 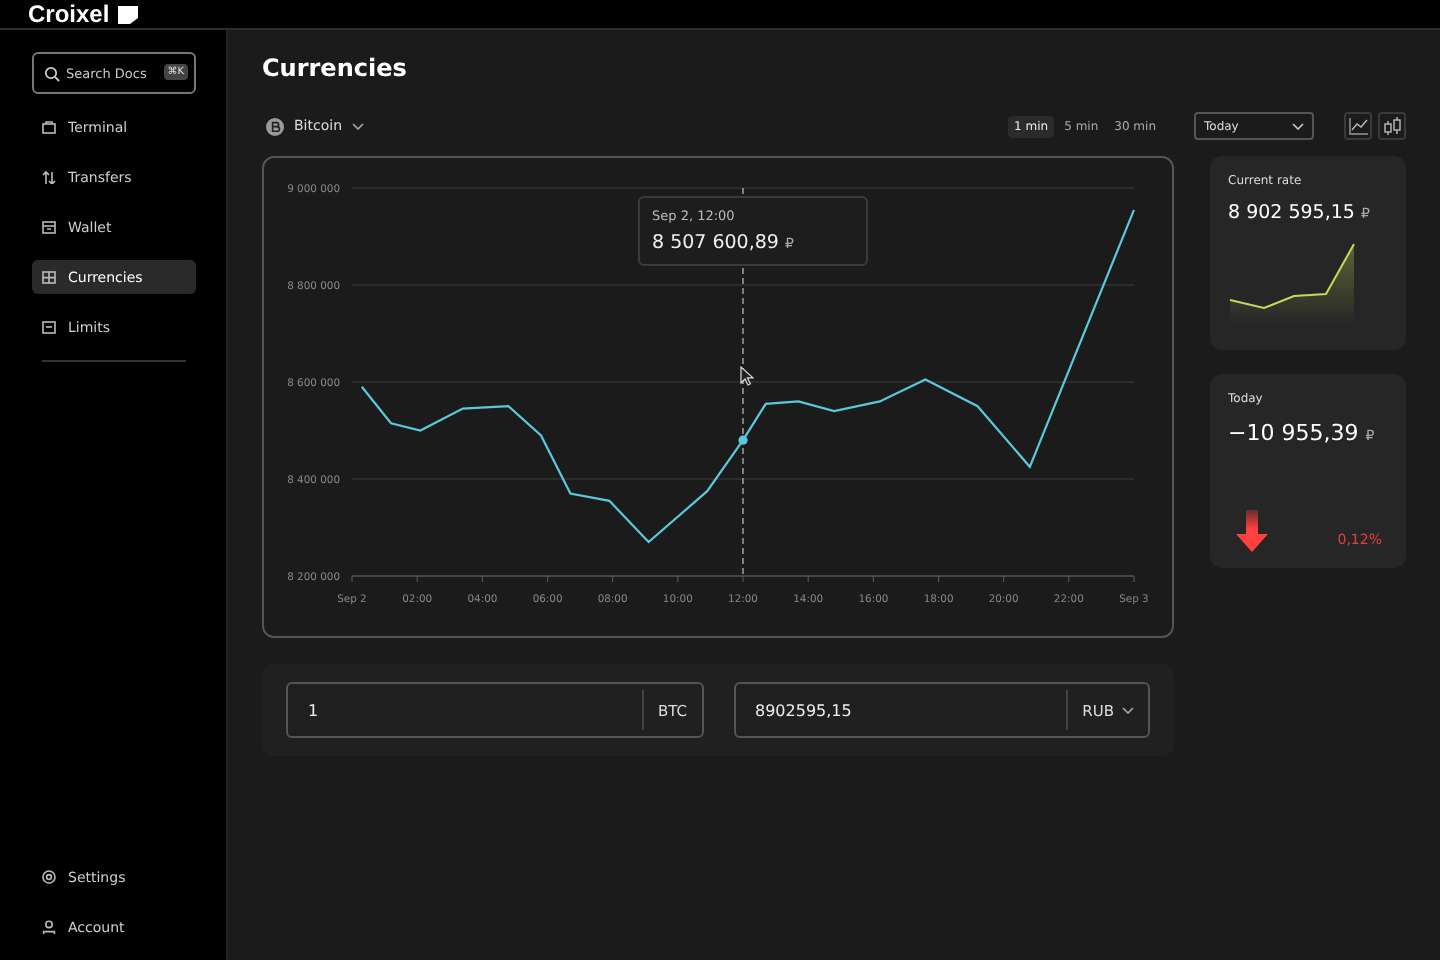 I want to click on card-icon, so click(x=49, y=327).